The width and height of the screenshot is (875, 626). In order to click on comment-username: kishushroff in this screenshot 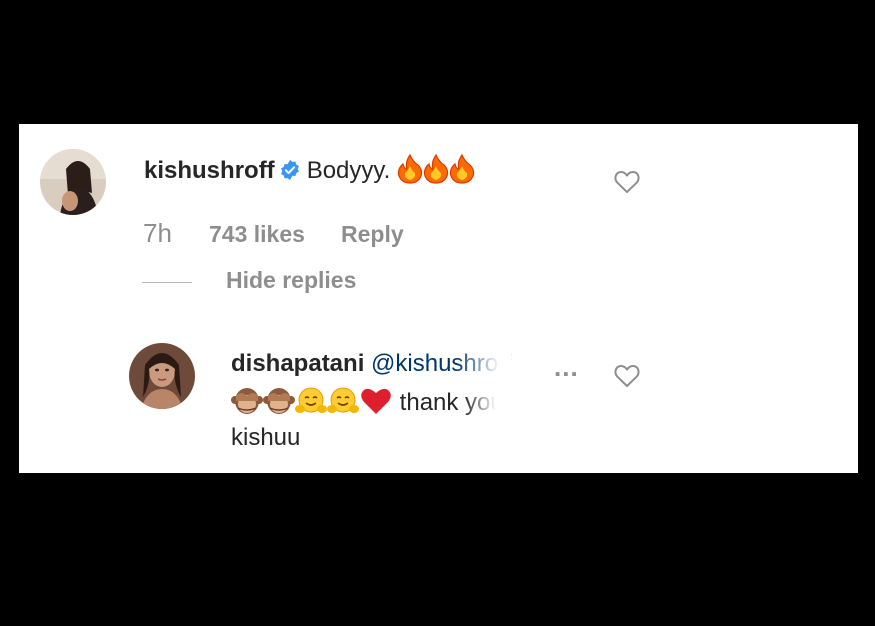, I will do `click(209, 170)`.